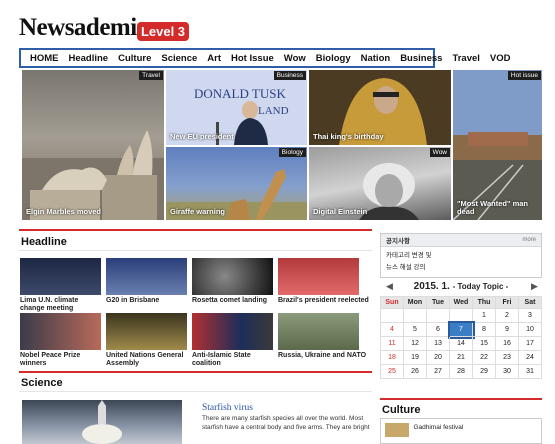 This screenshot has height=444, width=555. What do you see at coordinates (392, 344) in the screenshot?
I see `calendar-day: 11` at bounding box center [392, 344].